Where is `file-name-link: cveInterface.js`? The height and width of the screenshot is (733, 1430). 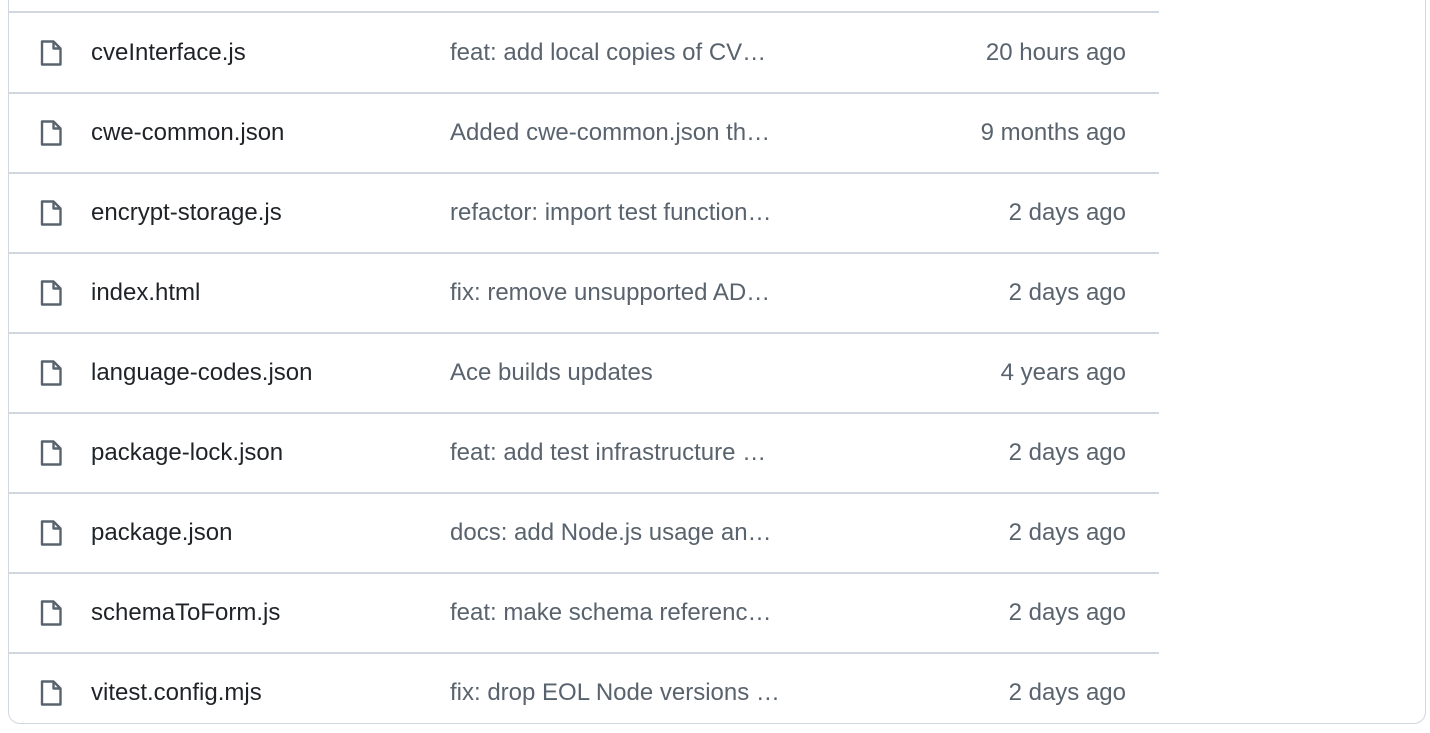 file-name-link: cveInterface.js is located at coordinates (168, 53).